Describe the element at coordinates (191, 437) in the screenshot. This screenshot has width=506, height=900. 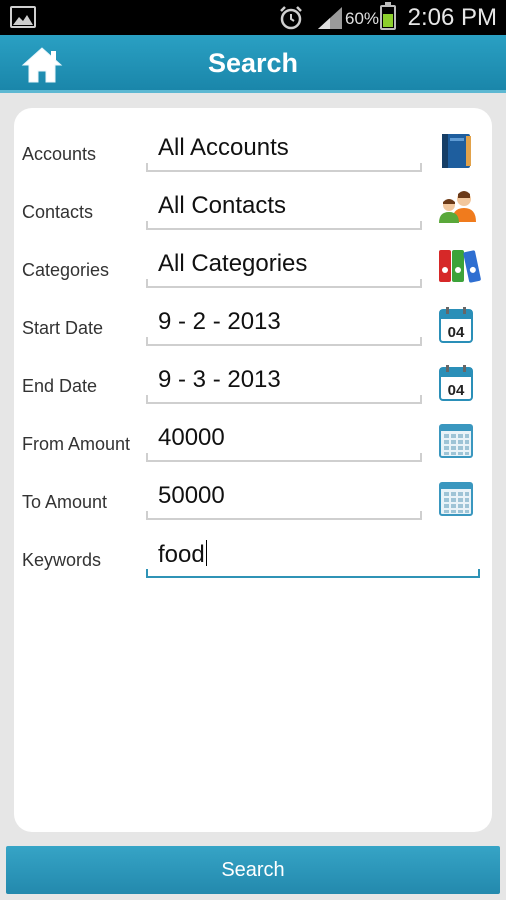
I see `from-amount-value: 40000` at that location.